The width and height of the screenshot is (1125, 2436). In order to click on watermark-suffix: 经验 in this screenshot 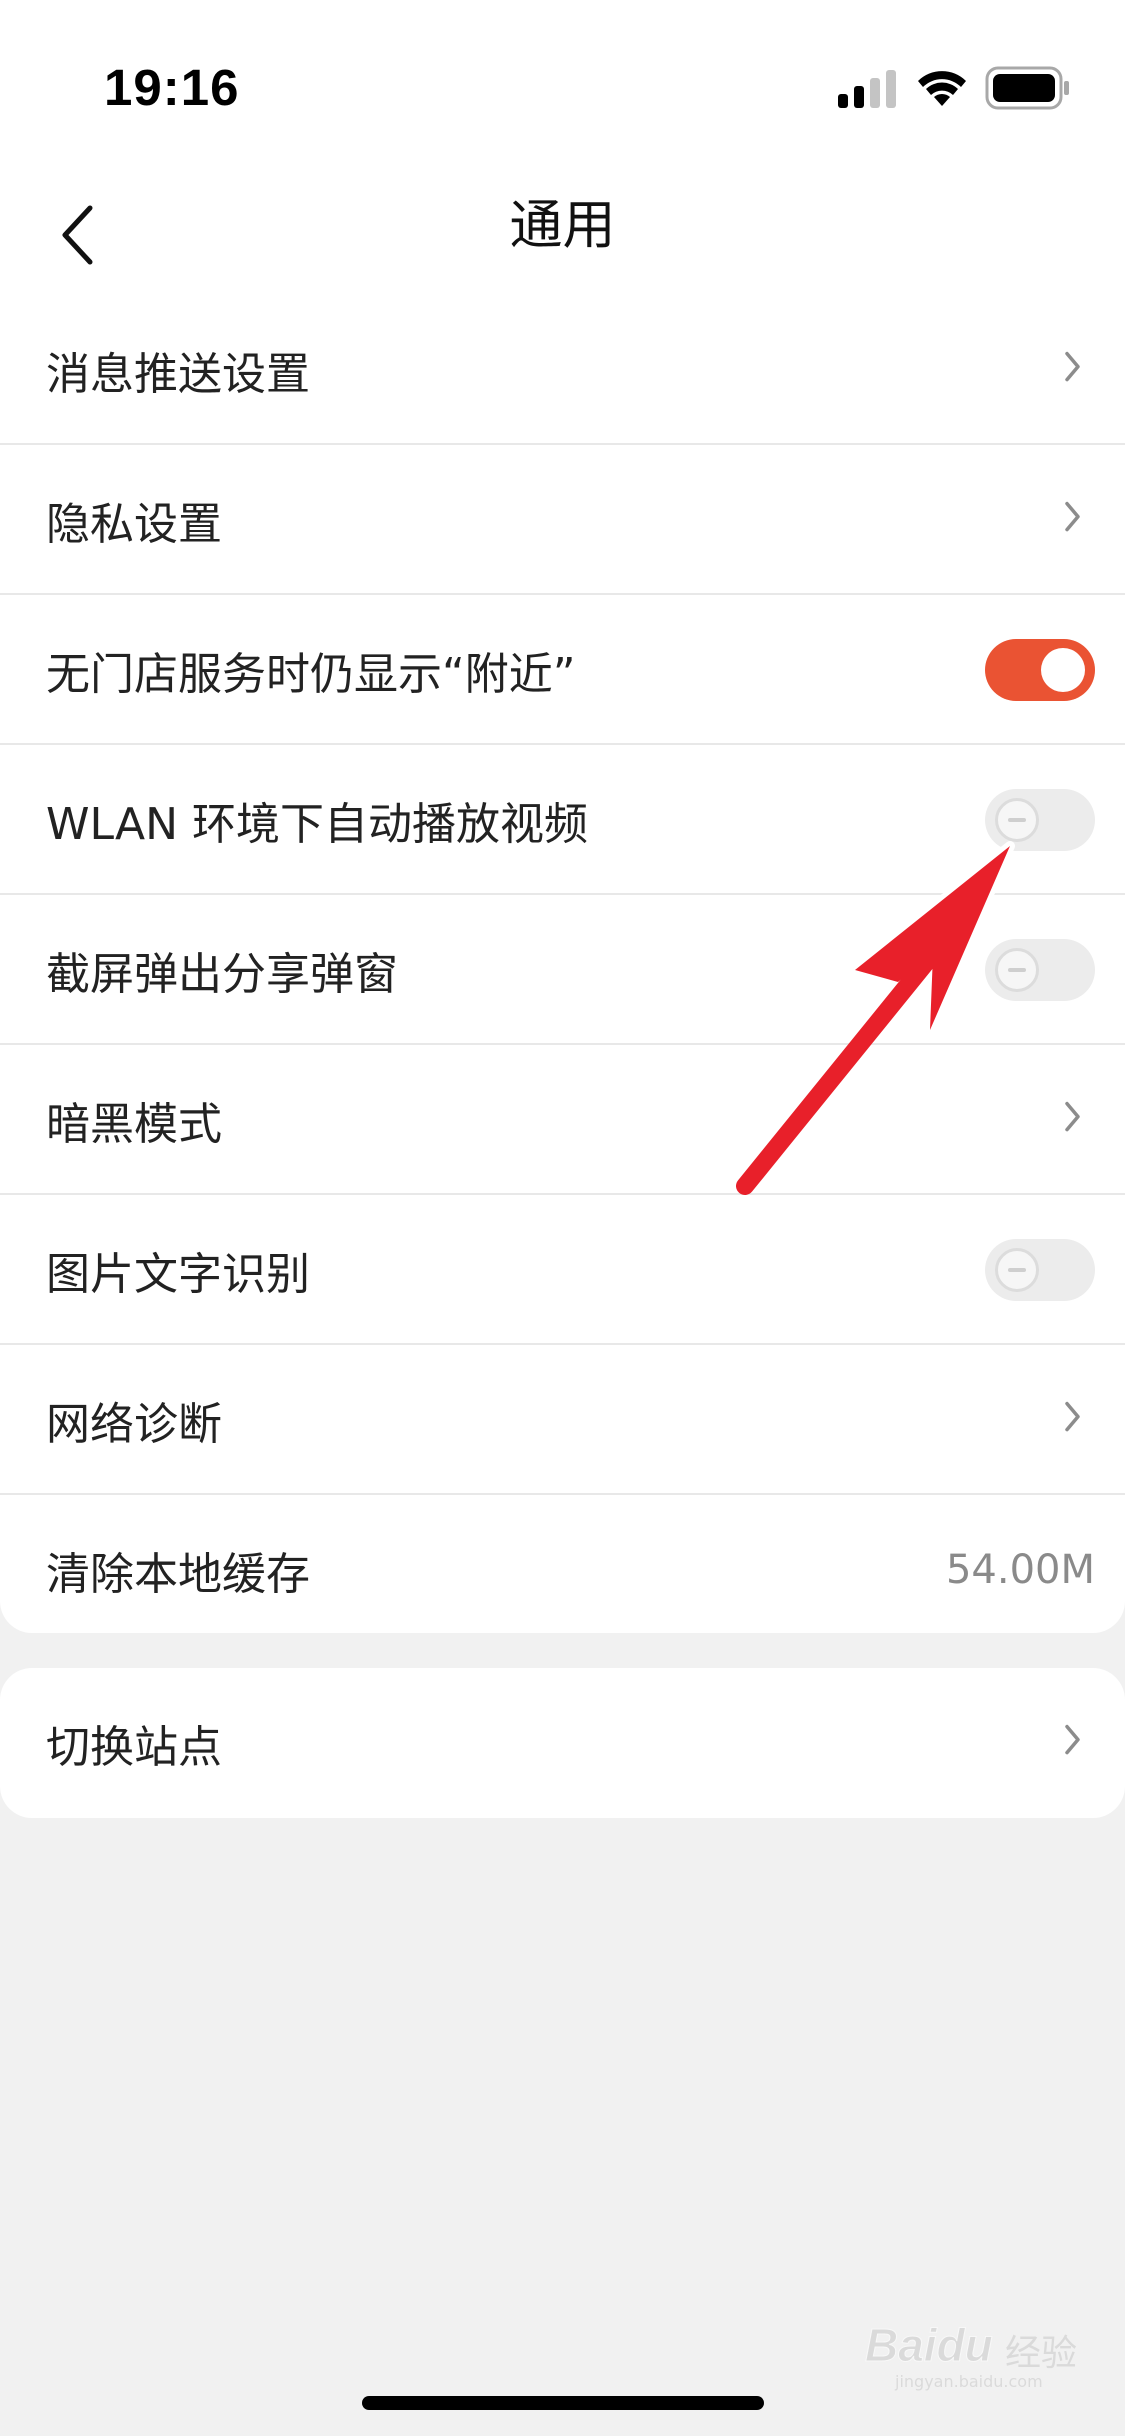, I will do `click(1041, 2353)`.